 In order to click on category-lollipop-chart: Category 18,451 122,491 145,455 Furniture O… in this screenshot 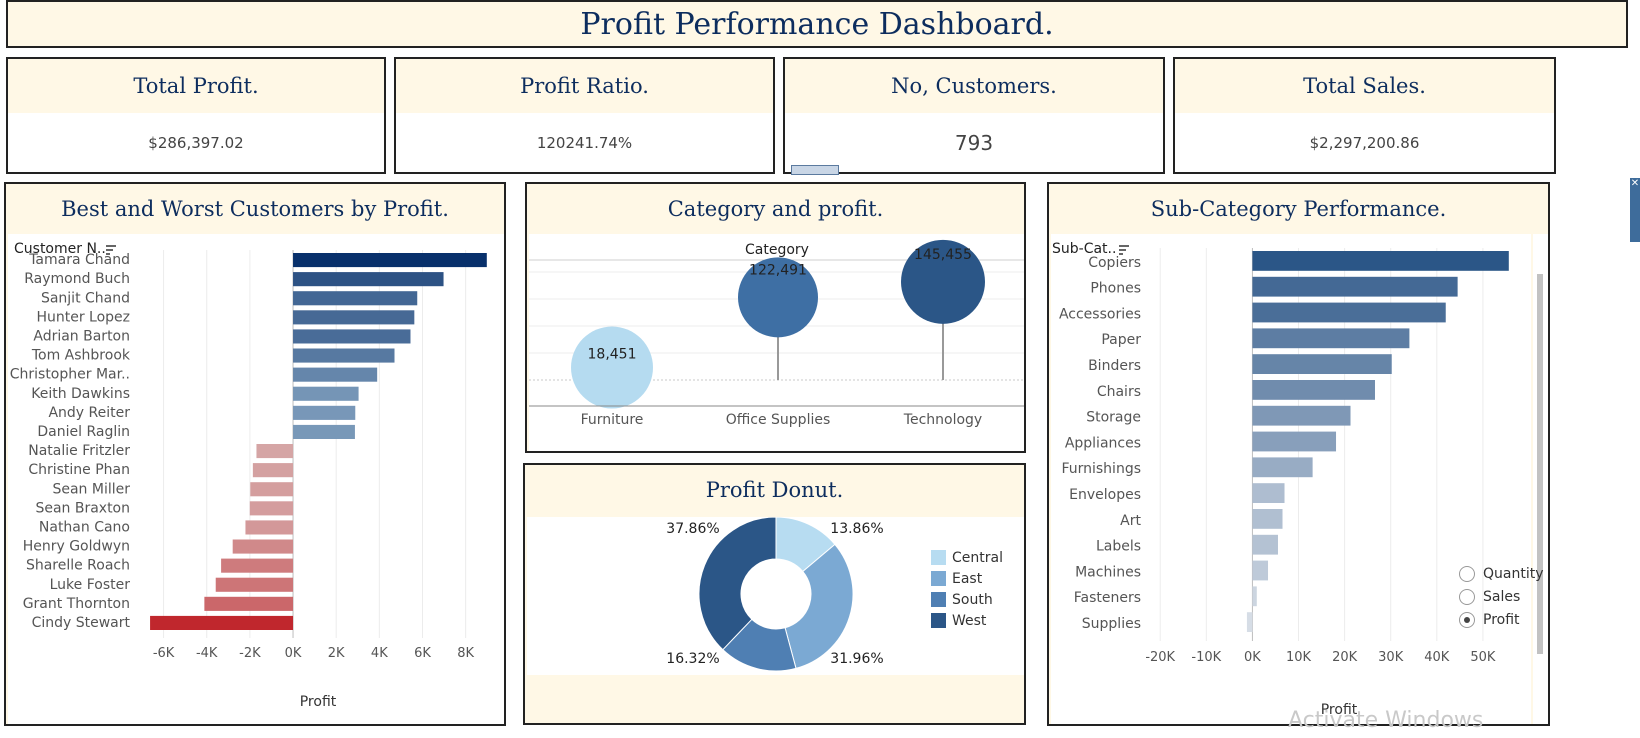, I will do `click(776, 342)`.